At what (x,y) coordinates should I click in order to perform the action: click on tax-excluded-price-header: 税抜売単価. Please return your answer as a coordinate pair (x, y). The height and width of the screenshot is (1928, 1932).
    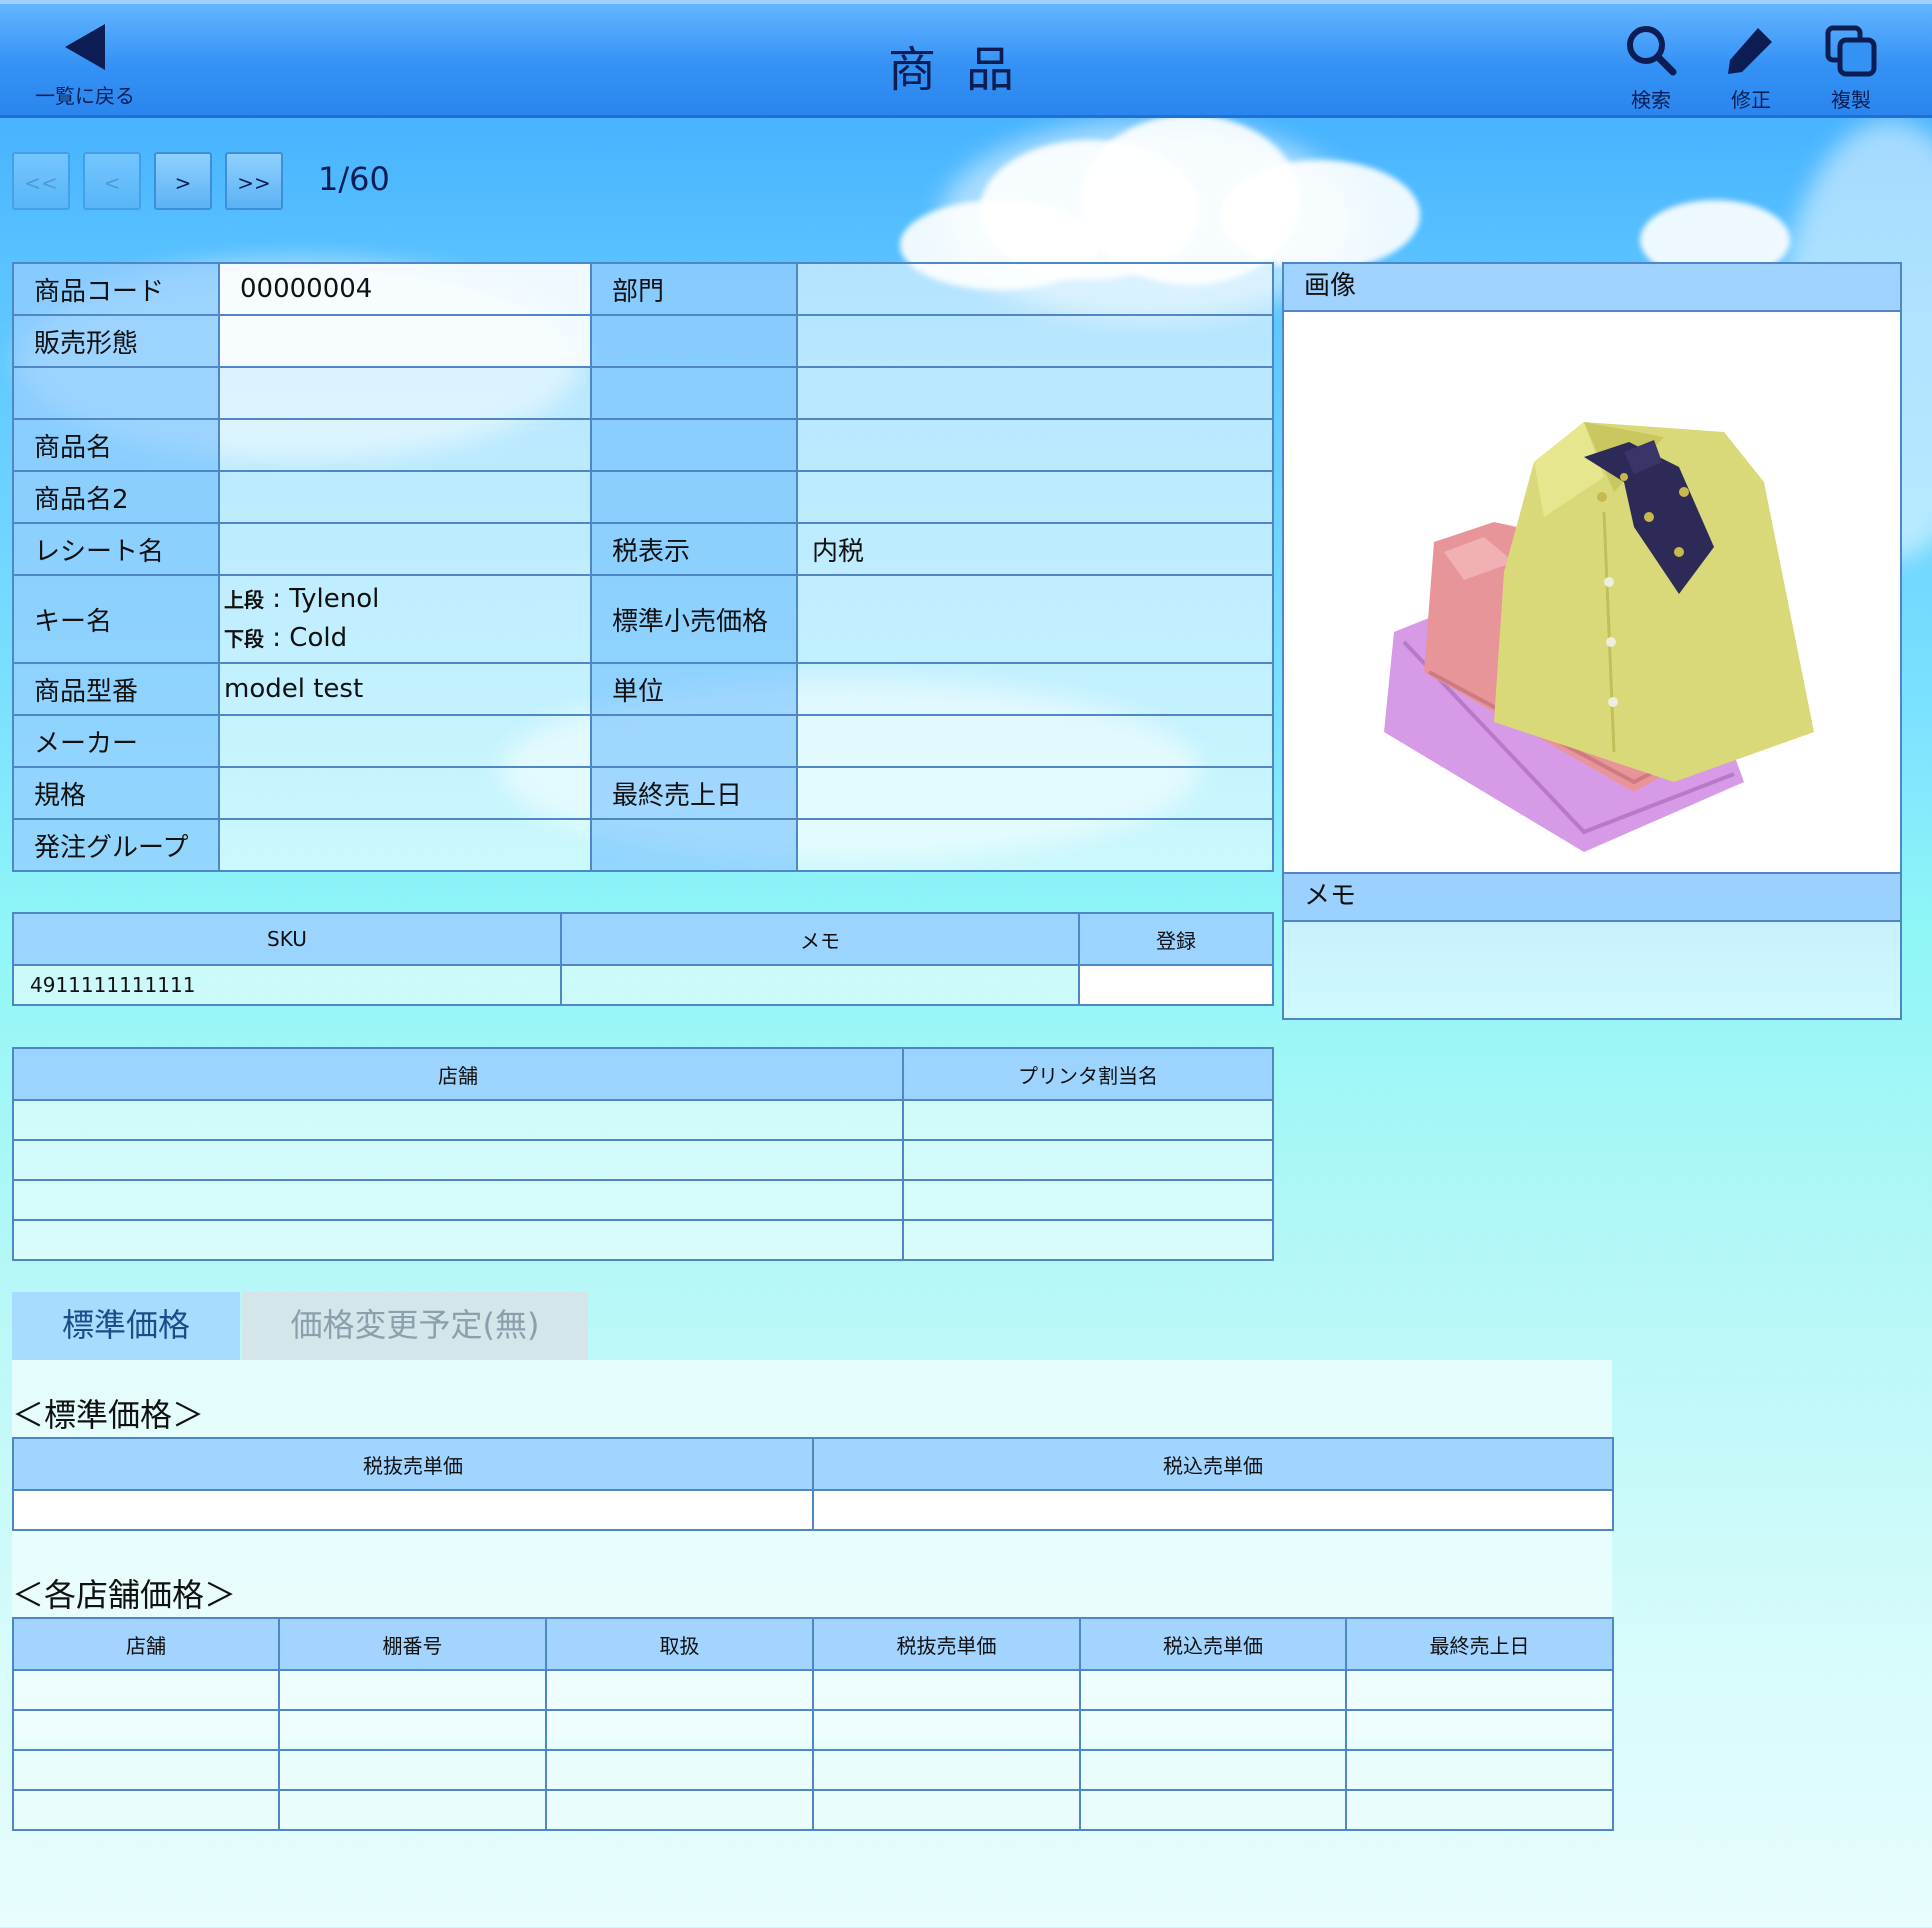
    Looking at the image, I should click on (946, 1644).